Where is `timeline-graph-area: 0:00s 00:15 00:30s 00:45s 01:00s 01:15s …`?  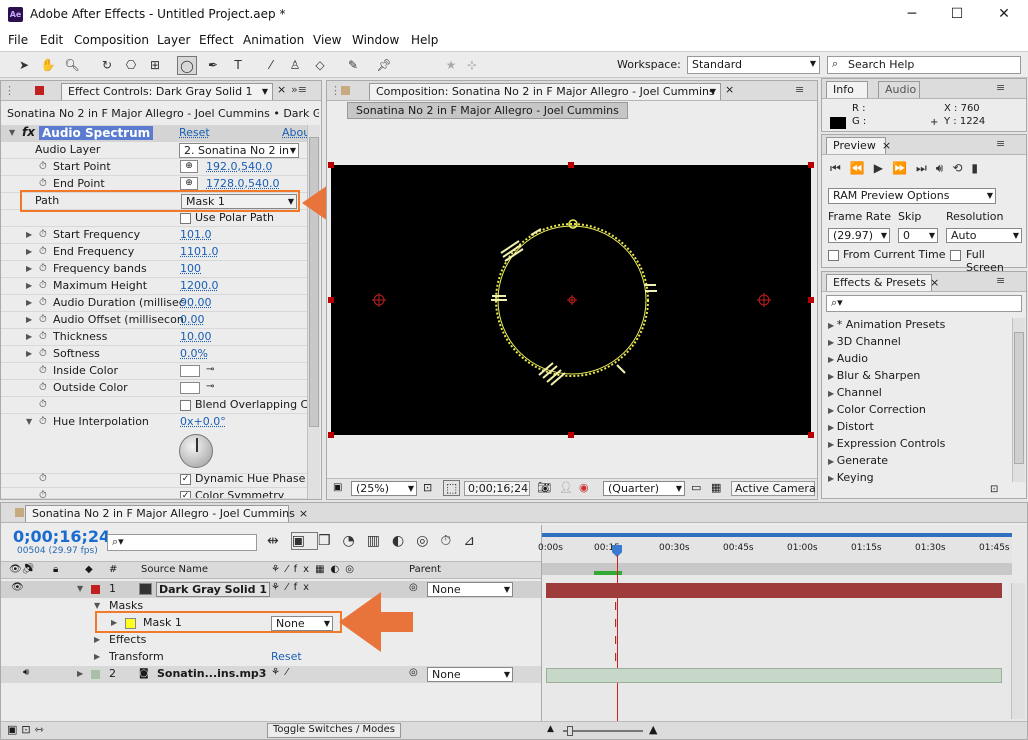 timeline-graph-area: 0:00s 00:15 00:30s 00:45s 01:00s 01:15s … is located at coordinates (782, 623).